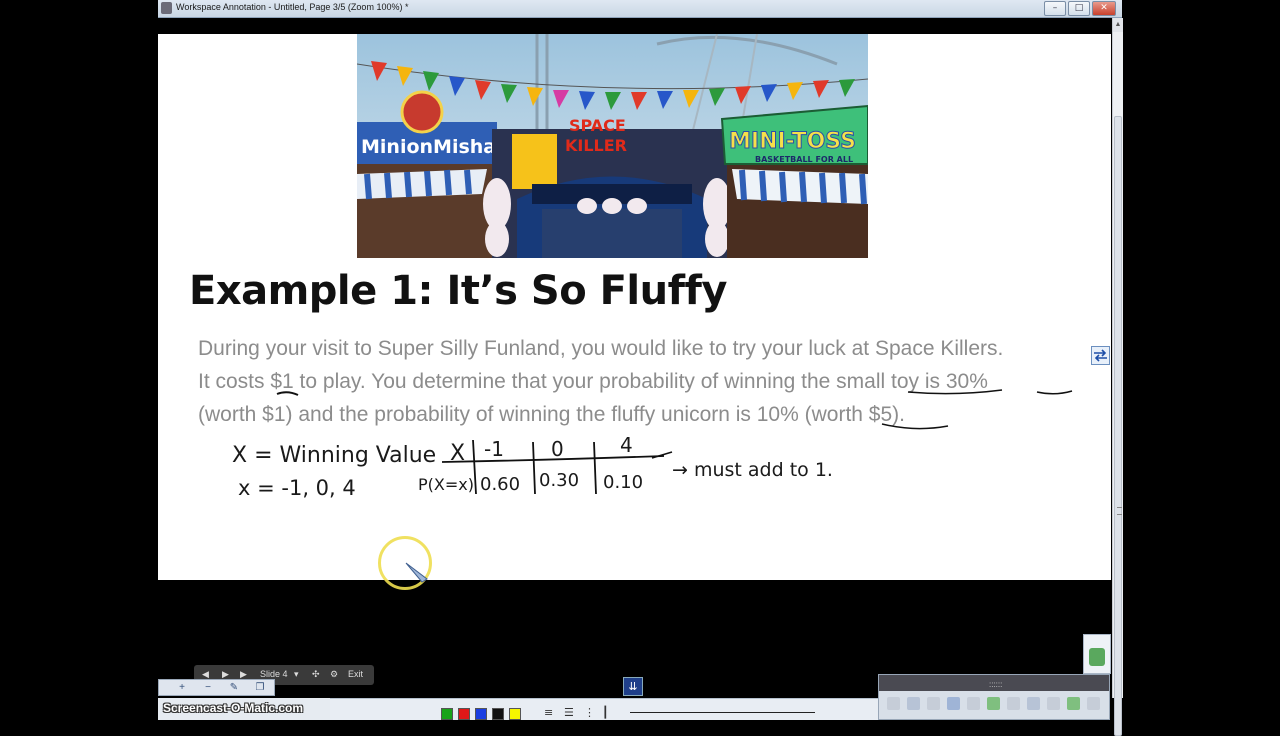 This screenshot has height=736, width=1280. Describe the element at coordinates (334, 674) in the screenshot. I see `gear-icon: ⚙` at that location.